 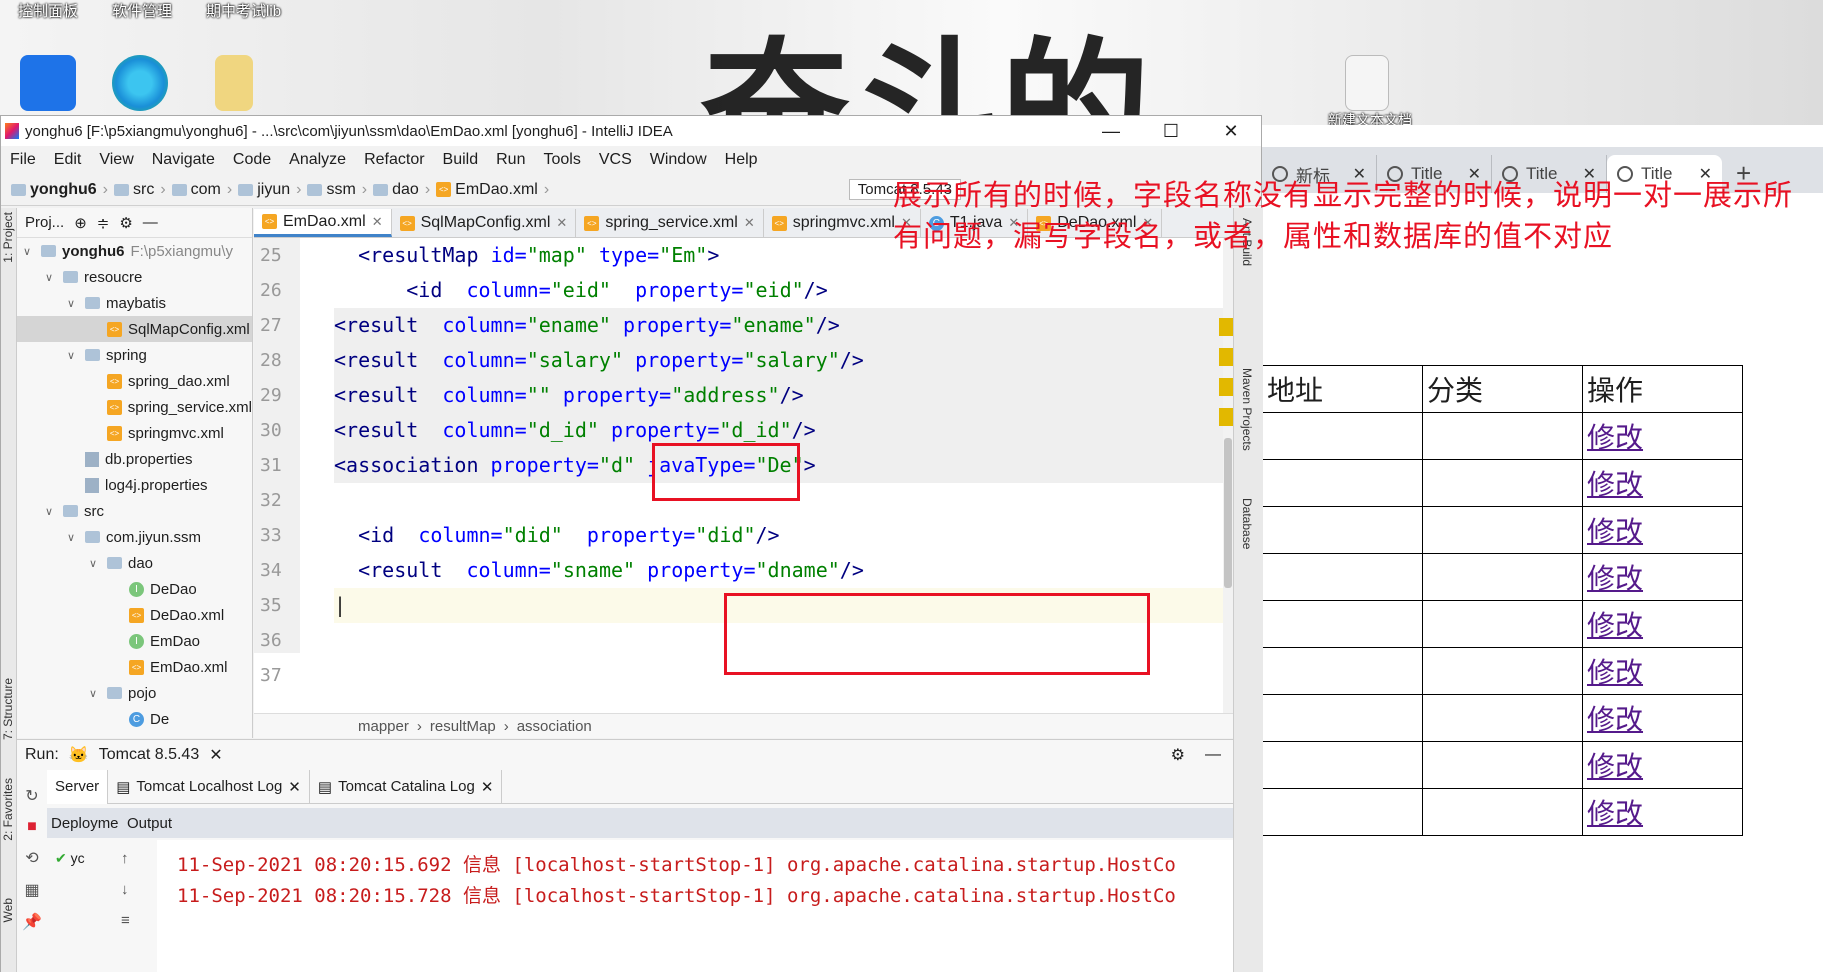 I want to click on menu-file: File, so click(x=23, y=160).